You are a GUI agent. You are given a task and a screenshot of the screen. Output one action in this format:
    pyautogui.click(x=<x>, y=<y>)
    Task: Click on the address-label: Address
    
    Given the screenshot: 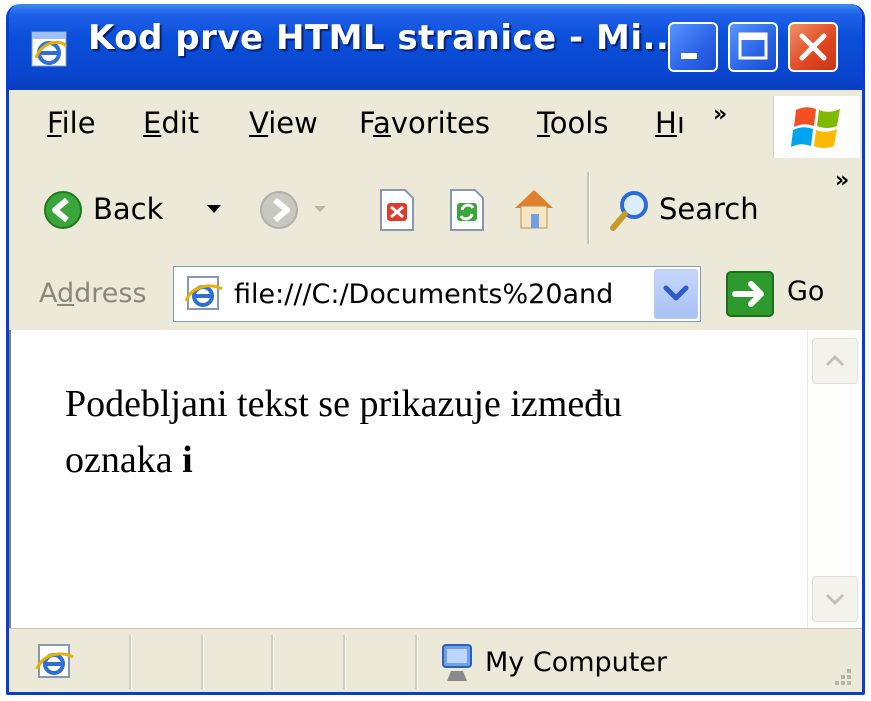 What is the action you would take?
    pyautogui.click(x=93, y=293)
    